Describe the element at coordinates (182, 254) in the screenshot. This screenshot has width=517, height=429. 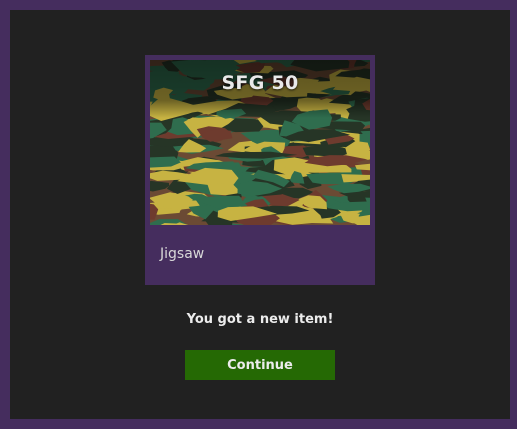
I see `skin-name: Jigsaw` at that location.